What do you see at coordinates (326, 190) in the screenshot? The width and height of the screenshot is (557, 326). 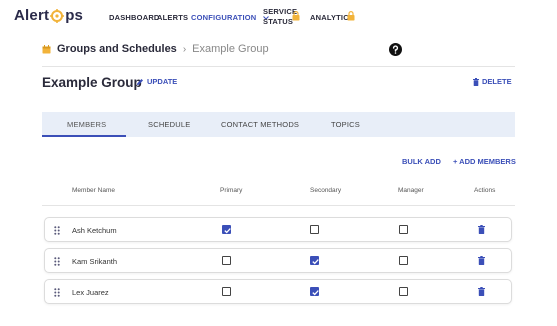 I see `column-header-secondary: Secondary` at bounding box center [326, 190].